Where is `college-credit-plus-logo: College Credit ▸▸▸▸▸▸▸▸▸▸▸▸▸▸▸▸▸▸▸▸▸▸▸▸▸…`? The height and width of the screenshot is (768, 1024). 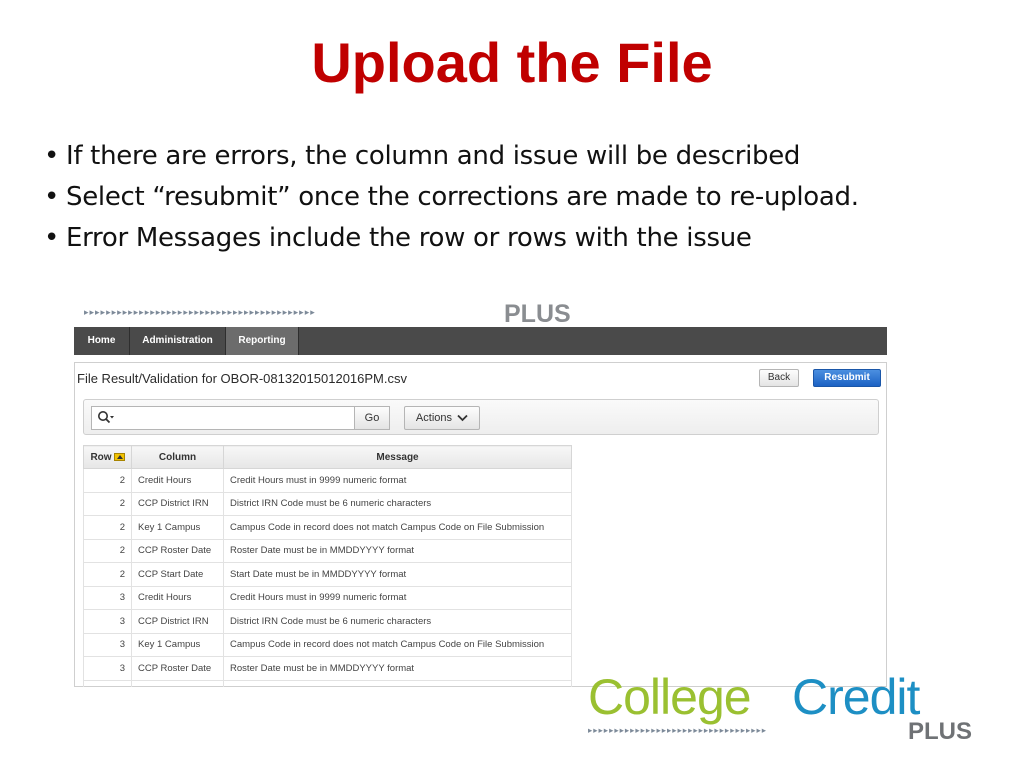
college-credit-plus-logo: College Credit ▸▸▸▸▸▸▸▸▸▸▸▸▸▸▸▸▸▸▸▸▸▸▸▸▸… is located at coordinates (786, 713).